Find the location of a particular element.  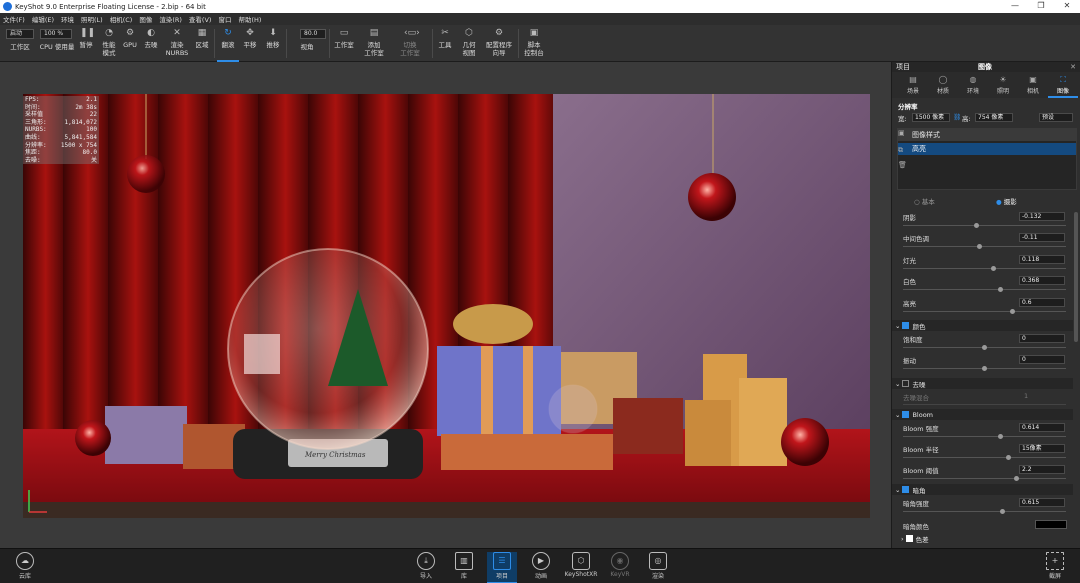

menu-view: 查看(V) is located at coordinates (200, 19).